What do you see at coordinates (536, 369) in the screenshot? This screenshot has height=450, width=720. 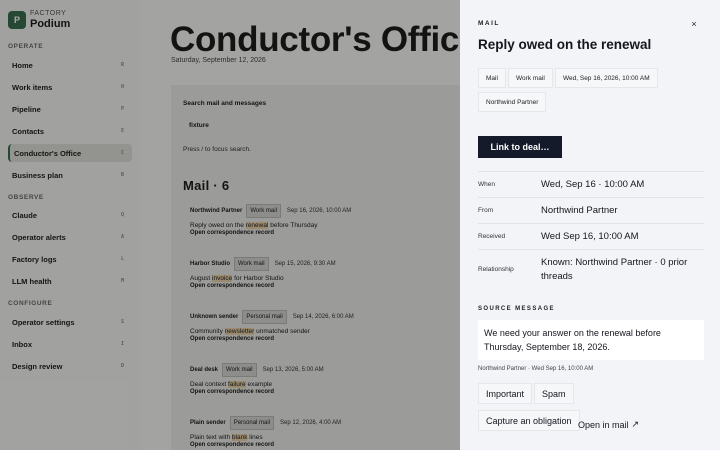 I see `source-message-meta: Northwind Partner · Wed Sep 16, 10:00 AM` at bounding box center [536, 369].